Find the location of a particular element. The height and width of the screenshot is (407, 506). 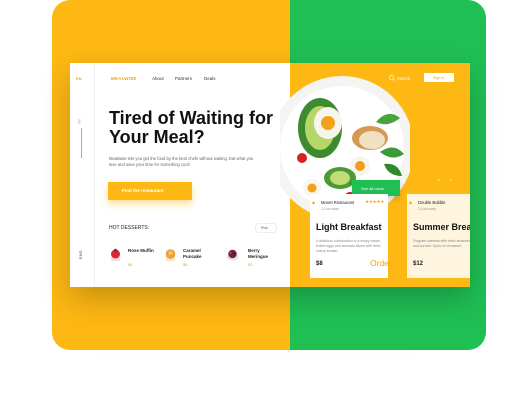

slide-progress-line is located at coordinates (81, 143).